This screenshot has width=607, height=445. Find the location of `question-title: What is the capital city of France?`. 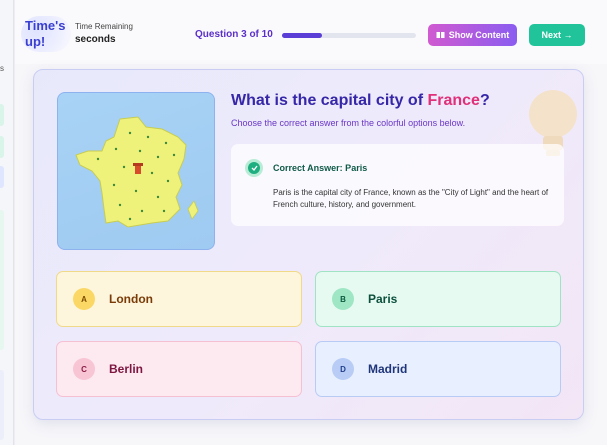

question-title: What is the capital city of France? is located at coordinates (360, 101).